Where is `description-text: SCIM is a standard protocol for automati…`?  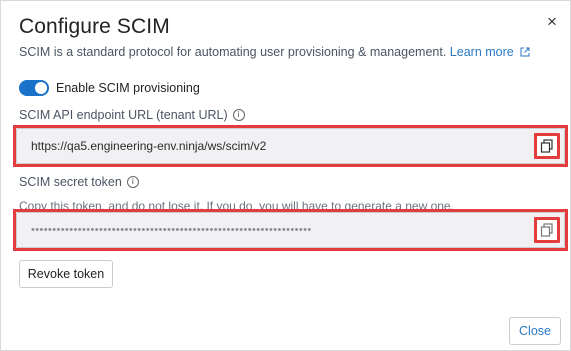 description-text: SCIM is a standard protocol for automati… is located at coordinates (233, 52).